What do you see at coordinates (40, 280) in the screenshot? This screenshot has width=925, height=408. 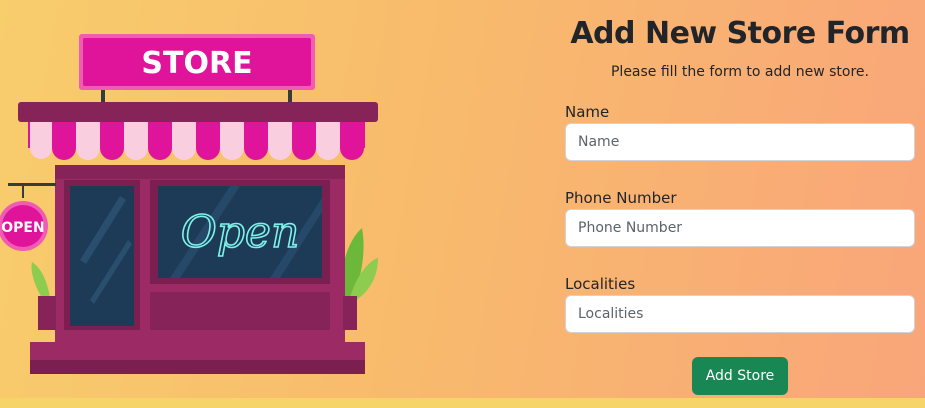 I see `plant-leaf` at bounding box center [40, 280].